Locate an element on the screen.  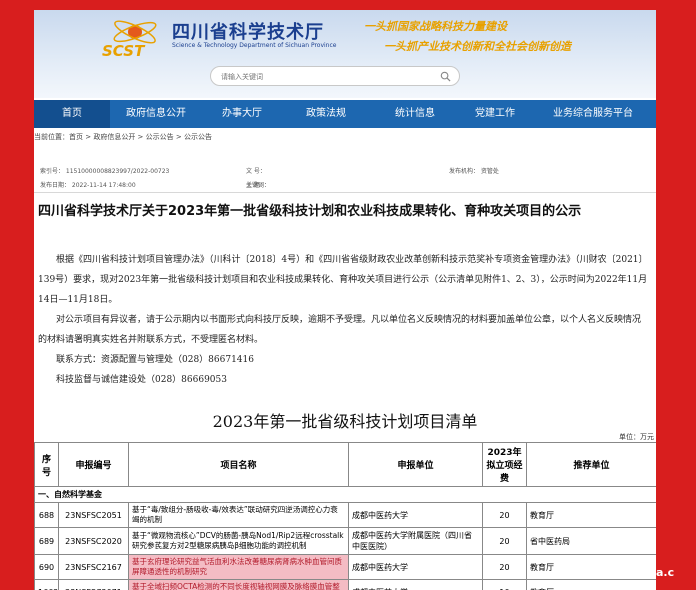
col-header-budget: 2023年拟立项经费 is located at coordinates (504, 464).